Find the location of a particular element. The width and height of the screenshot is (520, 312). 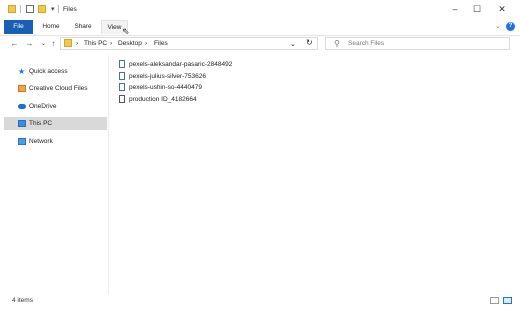

sidebar-item-label: This PC is located at coordinates (41, 123).